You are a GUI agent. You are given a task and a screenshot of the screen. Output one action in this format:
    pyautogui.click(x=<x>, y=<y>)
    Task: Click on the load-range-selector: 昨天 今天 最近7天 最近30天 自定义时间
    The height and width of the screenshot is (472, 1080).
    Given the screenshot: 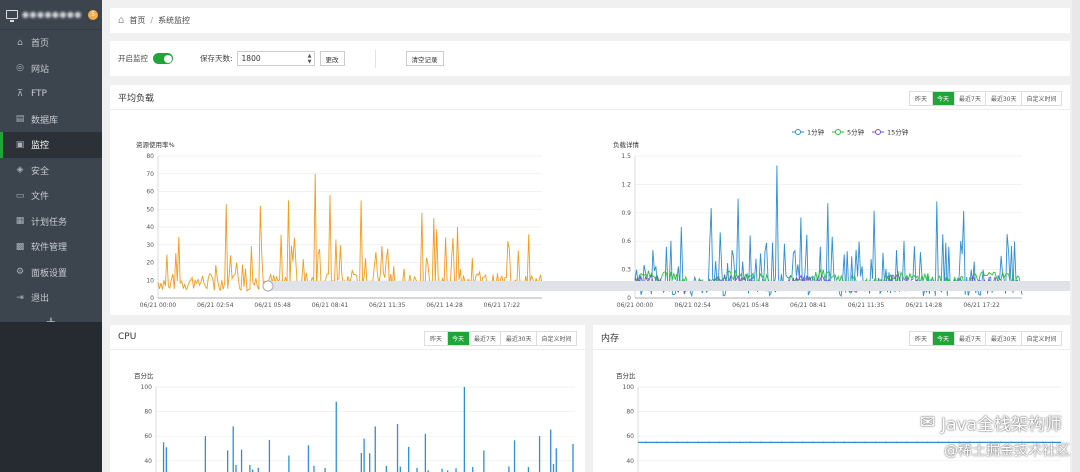 What is the action you would take?
    pyautogui.click(x=985, y=98)
    